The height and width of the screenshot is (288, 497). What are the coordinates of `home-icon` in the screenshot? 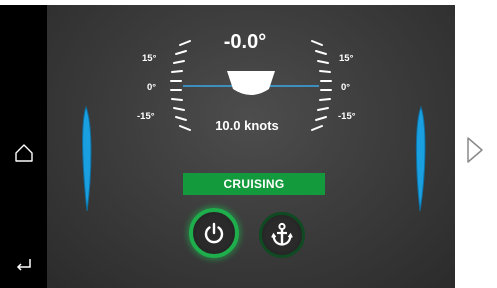 It's located at (23, 153).